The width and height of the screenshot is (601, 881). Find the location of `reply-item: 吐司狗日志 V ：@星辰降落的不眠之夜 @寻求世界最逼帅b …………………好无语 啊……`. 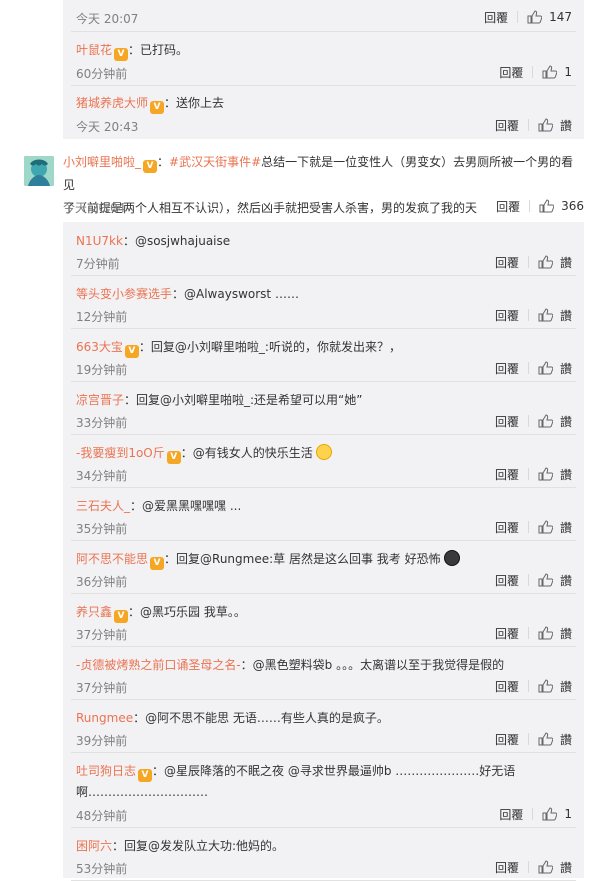

reply-item: 吐司狗日志 V ：@星辰降落的不眠之夜 @寻求世界最逼帅b …………………好无语 啊…… is located at coordinates (324, 781).